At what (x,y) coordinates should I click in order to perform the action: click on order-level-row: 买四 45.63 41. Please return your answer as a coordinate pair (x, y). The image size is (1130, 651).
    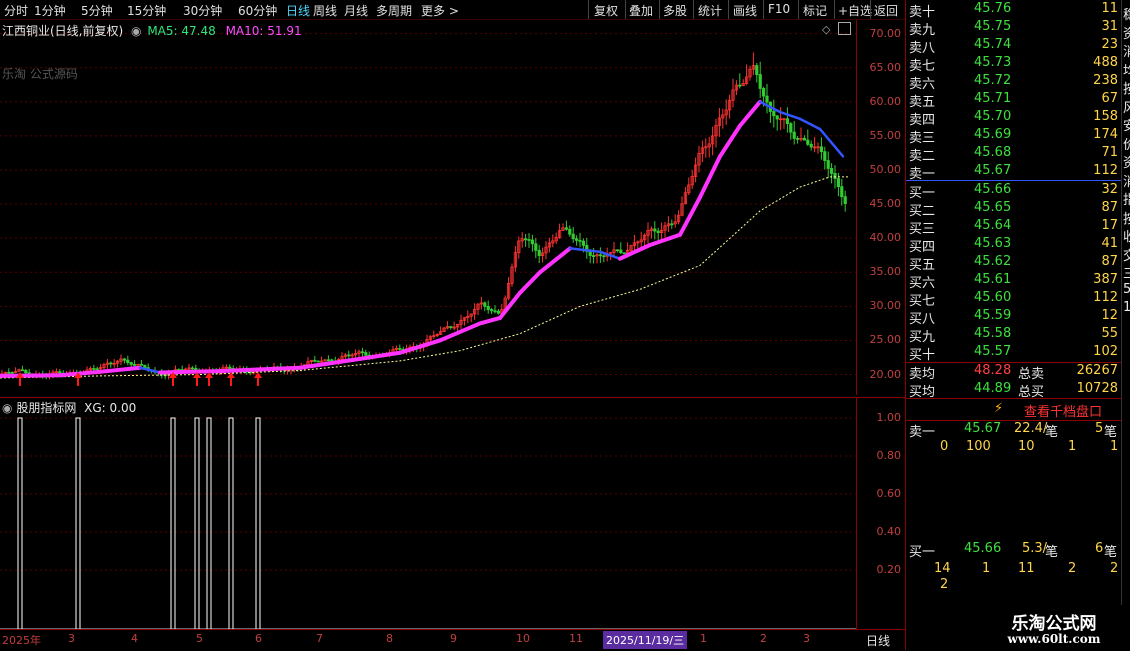
    Looking at the image, I should click on (1014, 245).